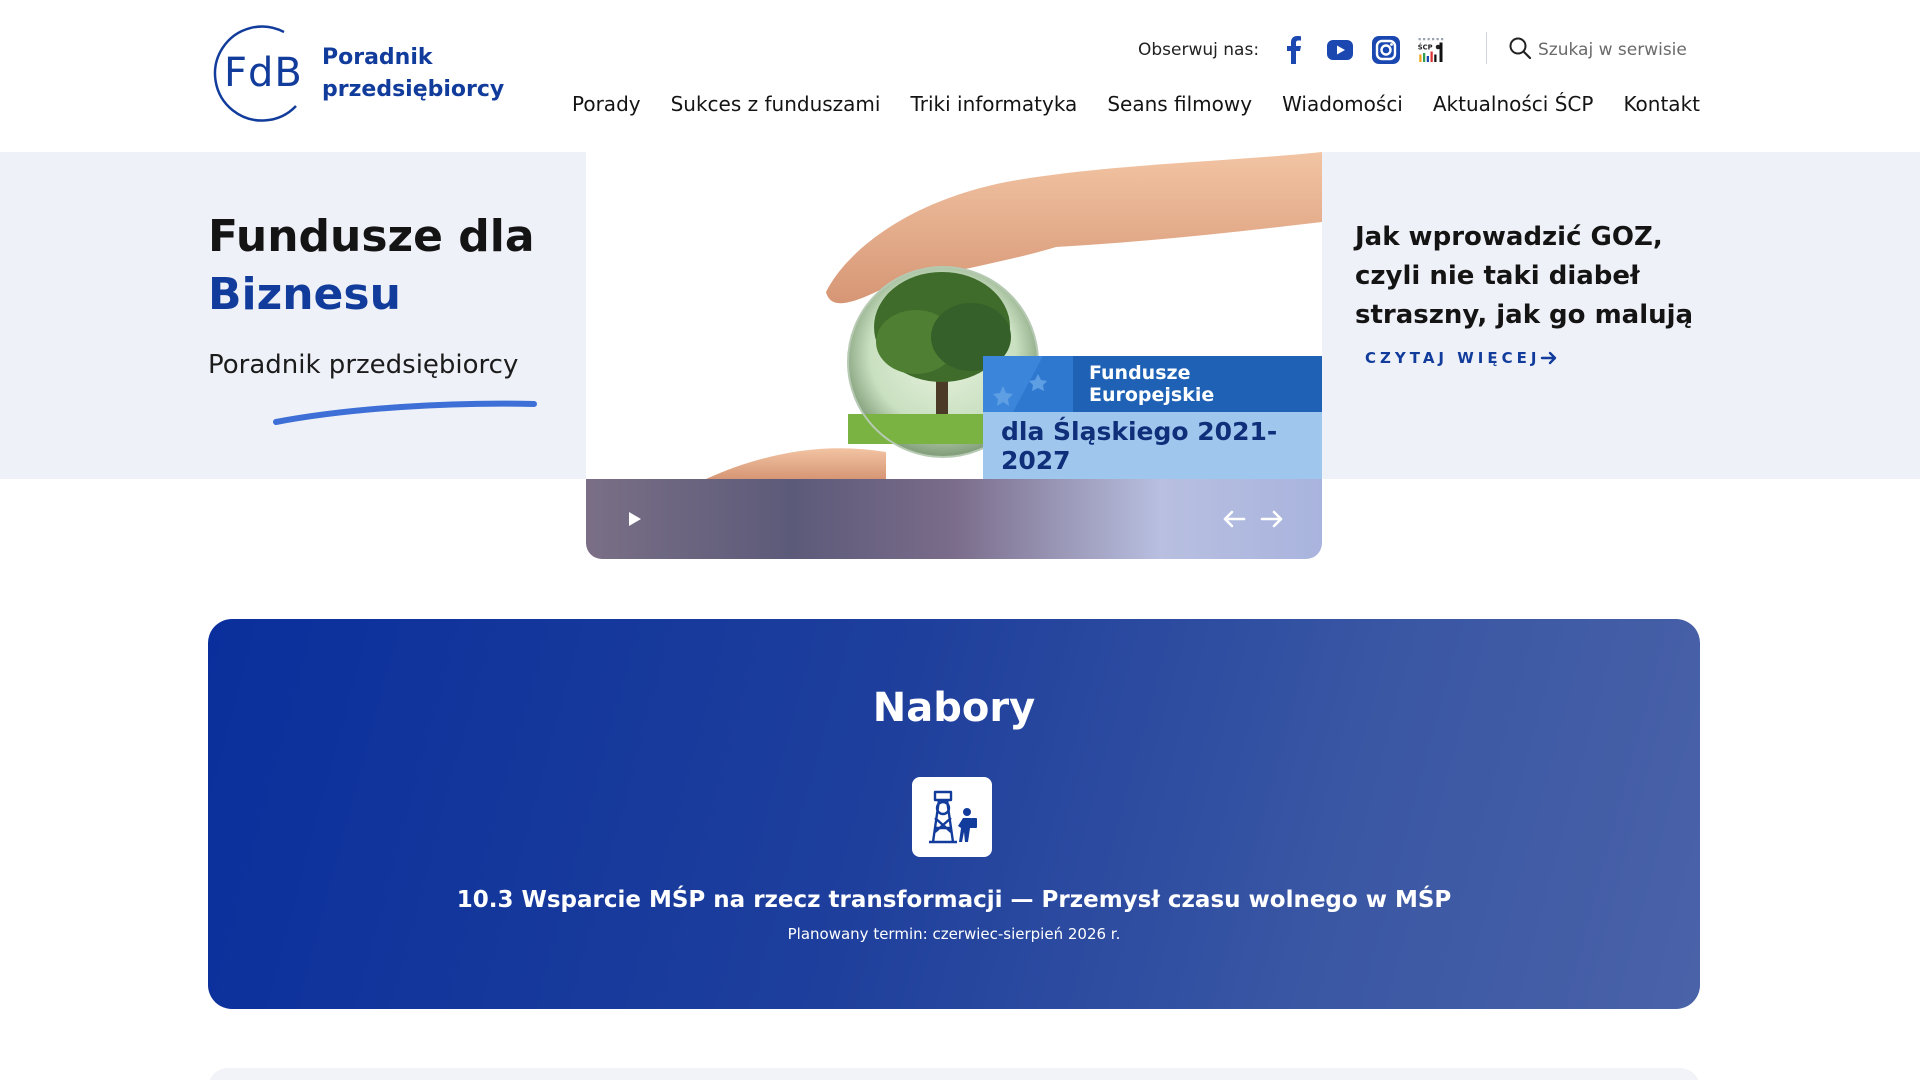  What do you see at coordinates (952, 817) in the screenshot?
I see `mine-tower-icon` at bounding box center [952, 817].